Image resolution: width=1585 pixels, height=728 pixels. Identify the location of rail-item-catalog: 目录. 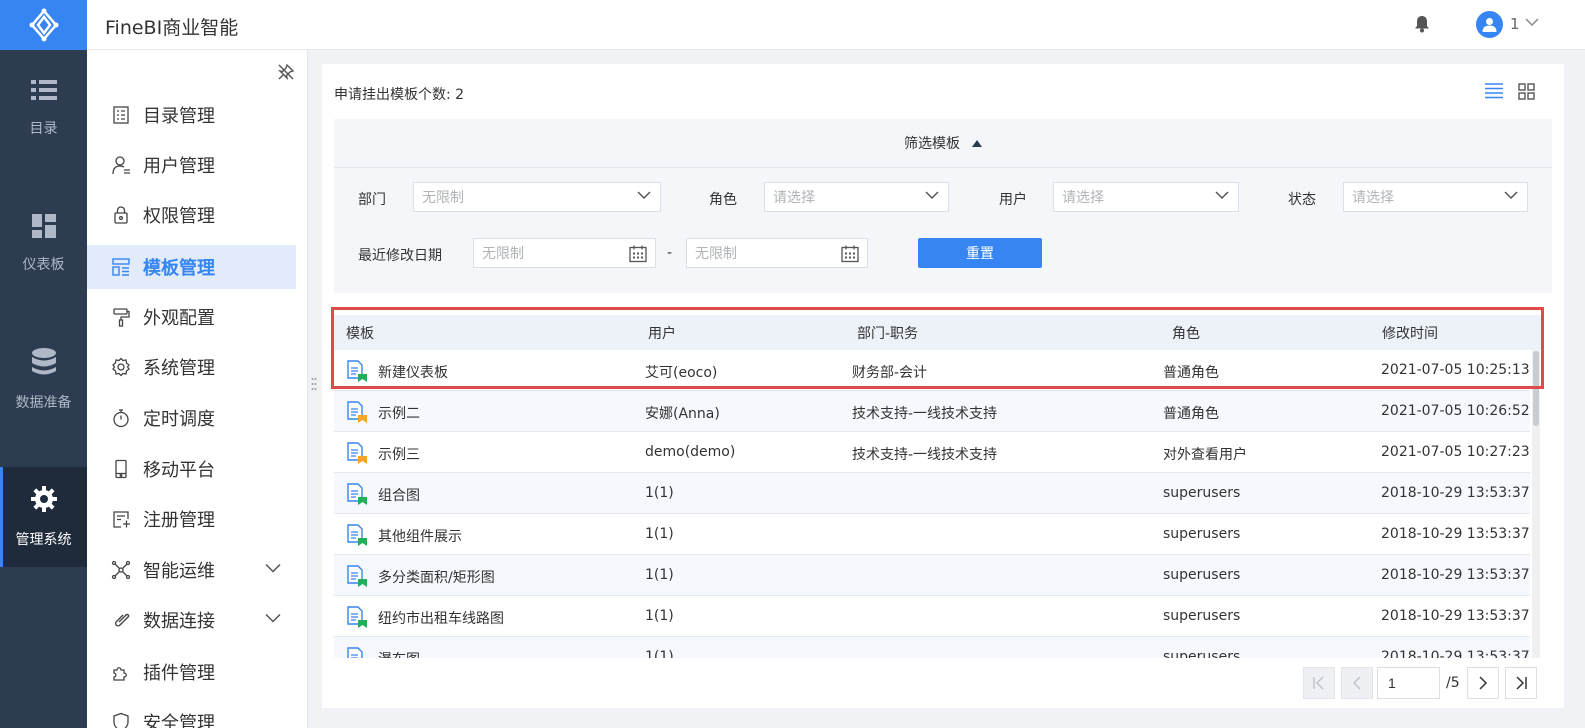
(43, 108).